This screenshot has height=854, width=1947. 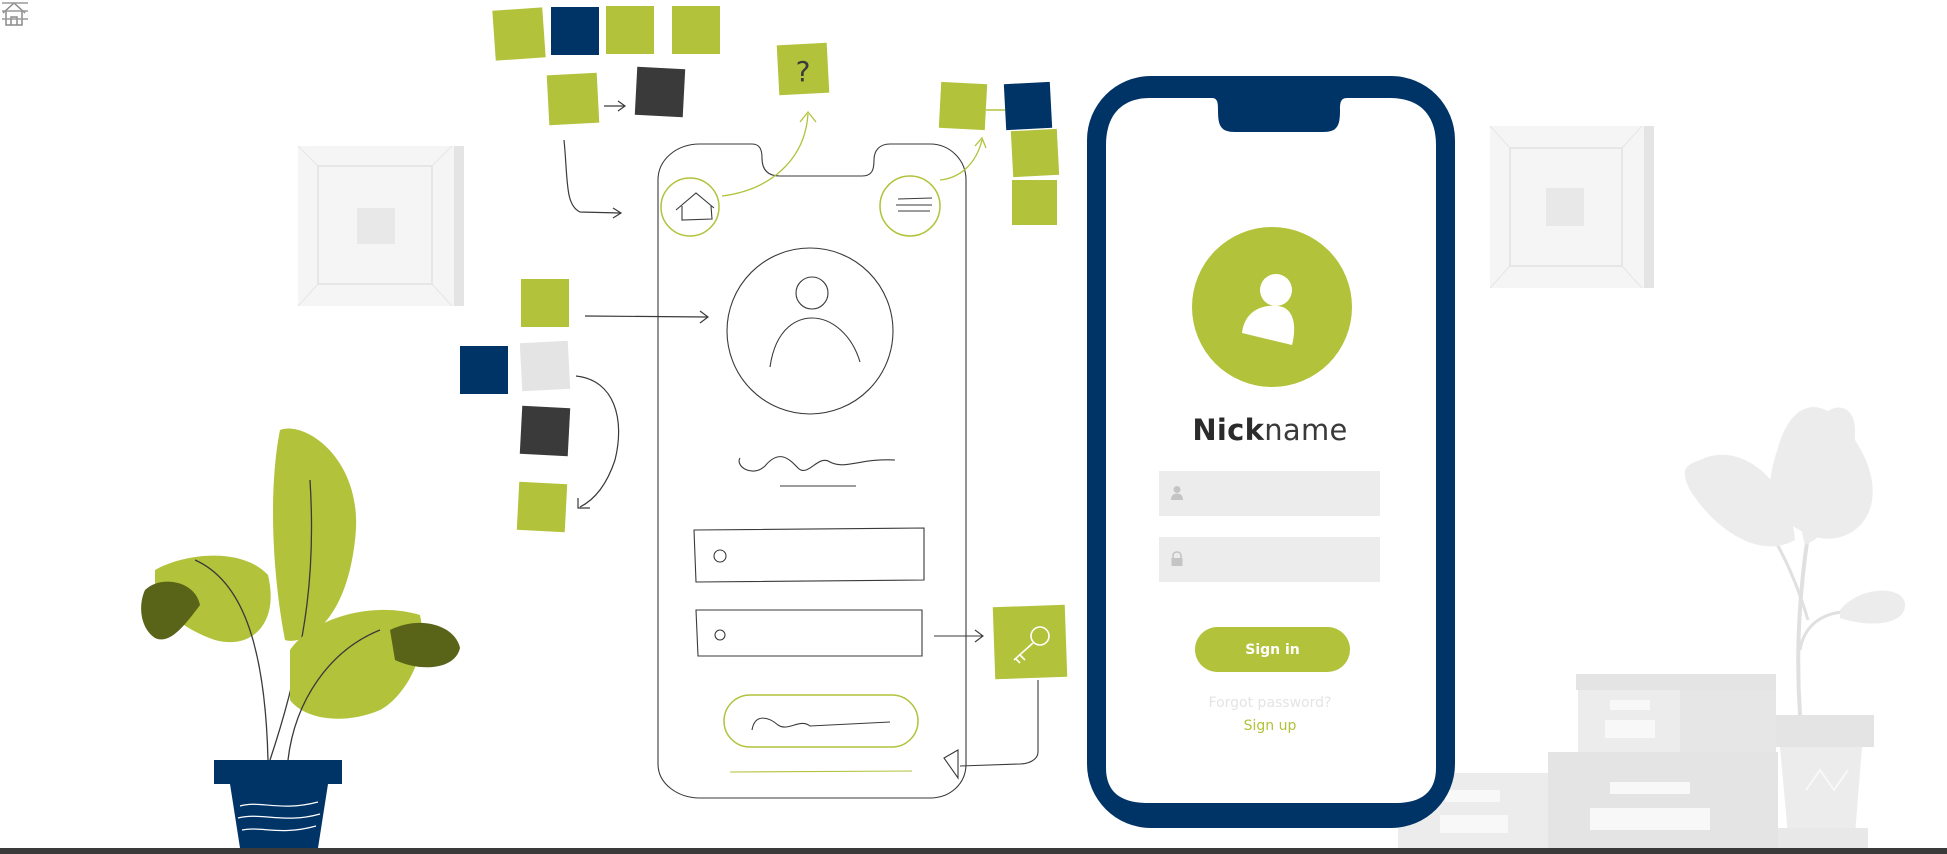 What do you see at coordinates (1228, 430) in the screenshot?
I see `nickname-bold: Nick` at bounding box center [1228, 430].